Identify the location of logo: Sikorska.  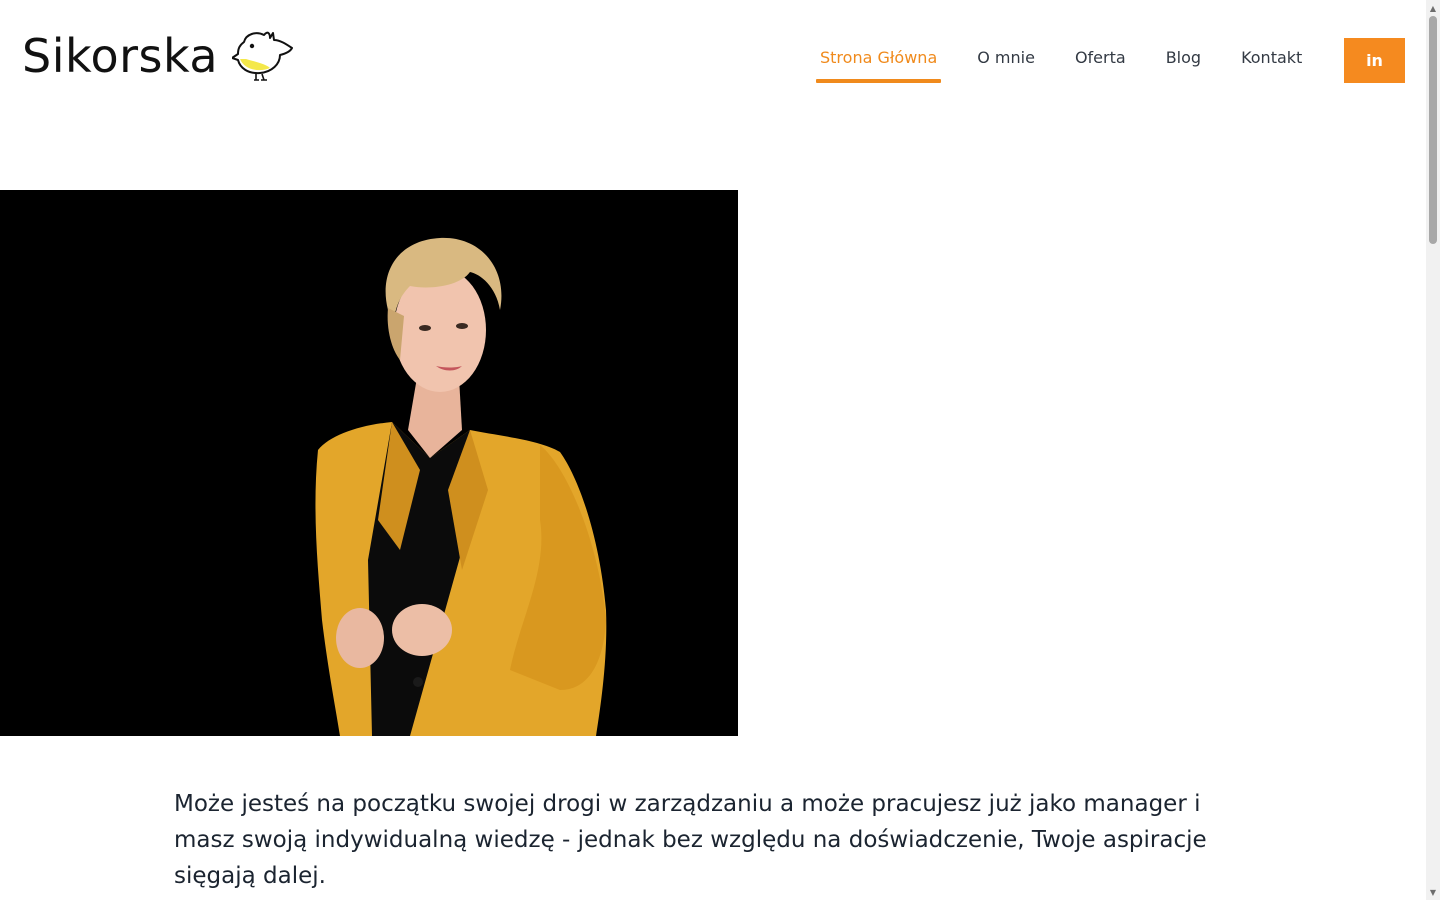
(157, 56).